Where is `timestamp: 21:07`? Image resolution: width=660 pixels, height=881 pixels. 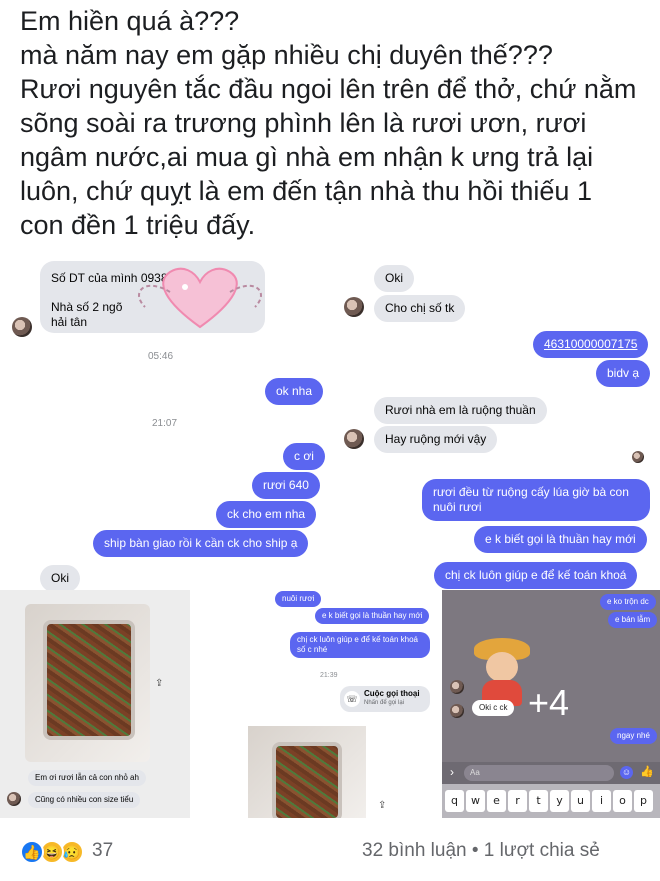
timestamp: 21:07 is located at coordinates (165, 423).